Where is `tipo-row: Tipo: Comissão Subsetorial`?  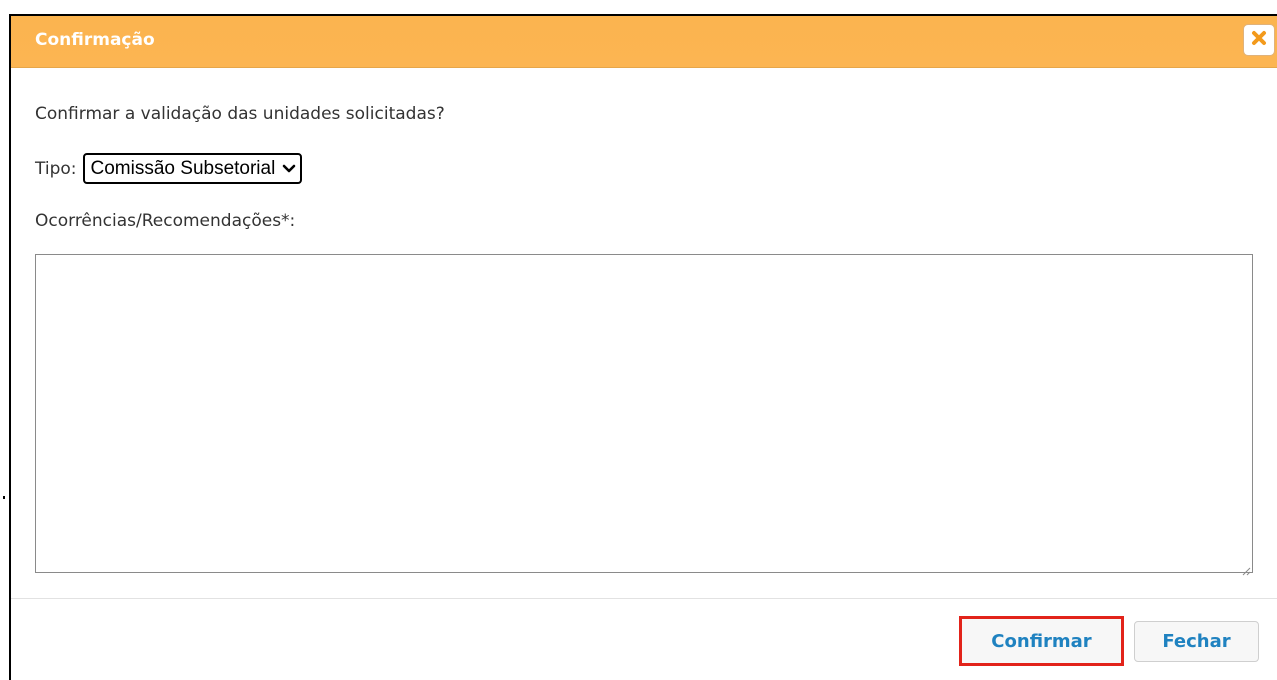 tipo-row: Tipo: Comissão Subsetorial is located at coordinates (169, 168).